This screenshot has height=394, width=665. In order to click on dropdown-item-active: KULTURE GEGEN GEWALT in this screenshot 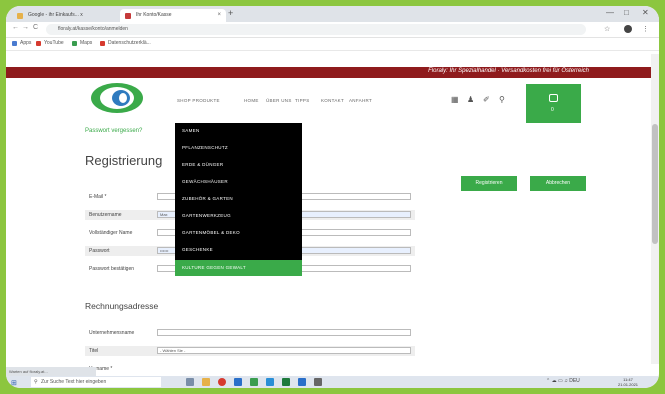, I will do `click(238, 268)`.